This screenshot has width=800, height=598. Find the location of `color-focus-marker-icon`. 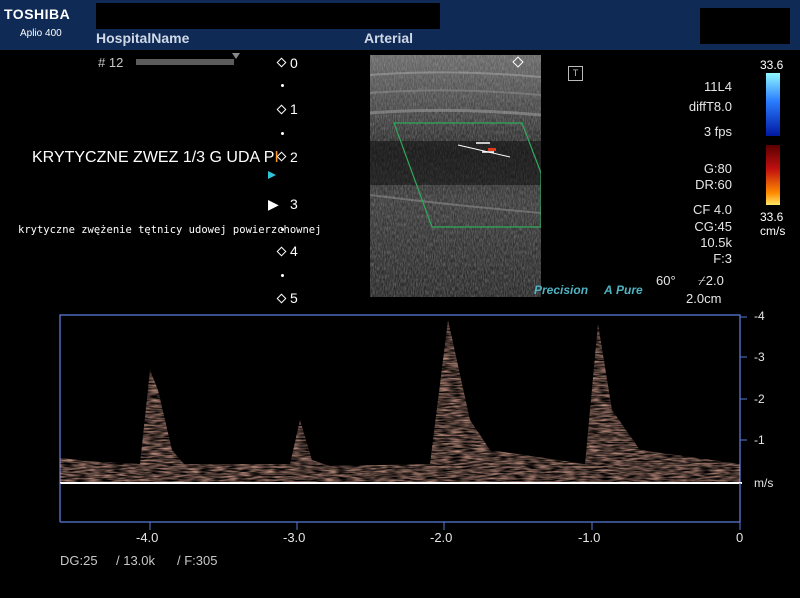

color-focus-marker-icon is located at coordinates (272, 175).